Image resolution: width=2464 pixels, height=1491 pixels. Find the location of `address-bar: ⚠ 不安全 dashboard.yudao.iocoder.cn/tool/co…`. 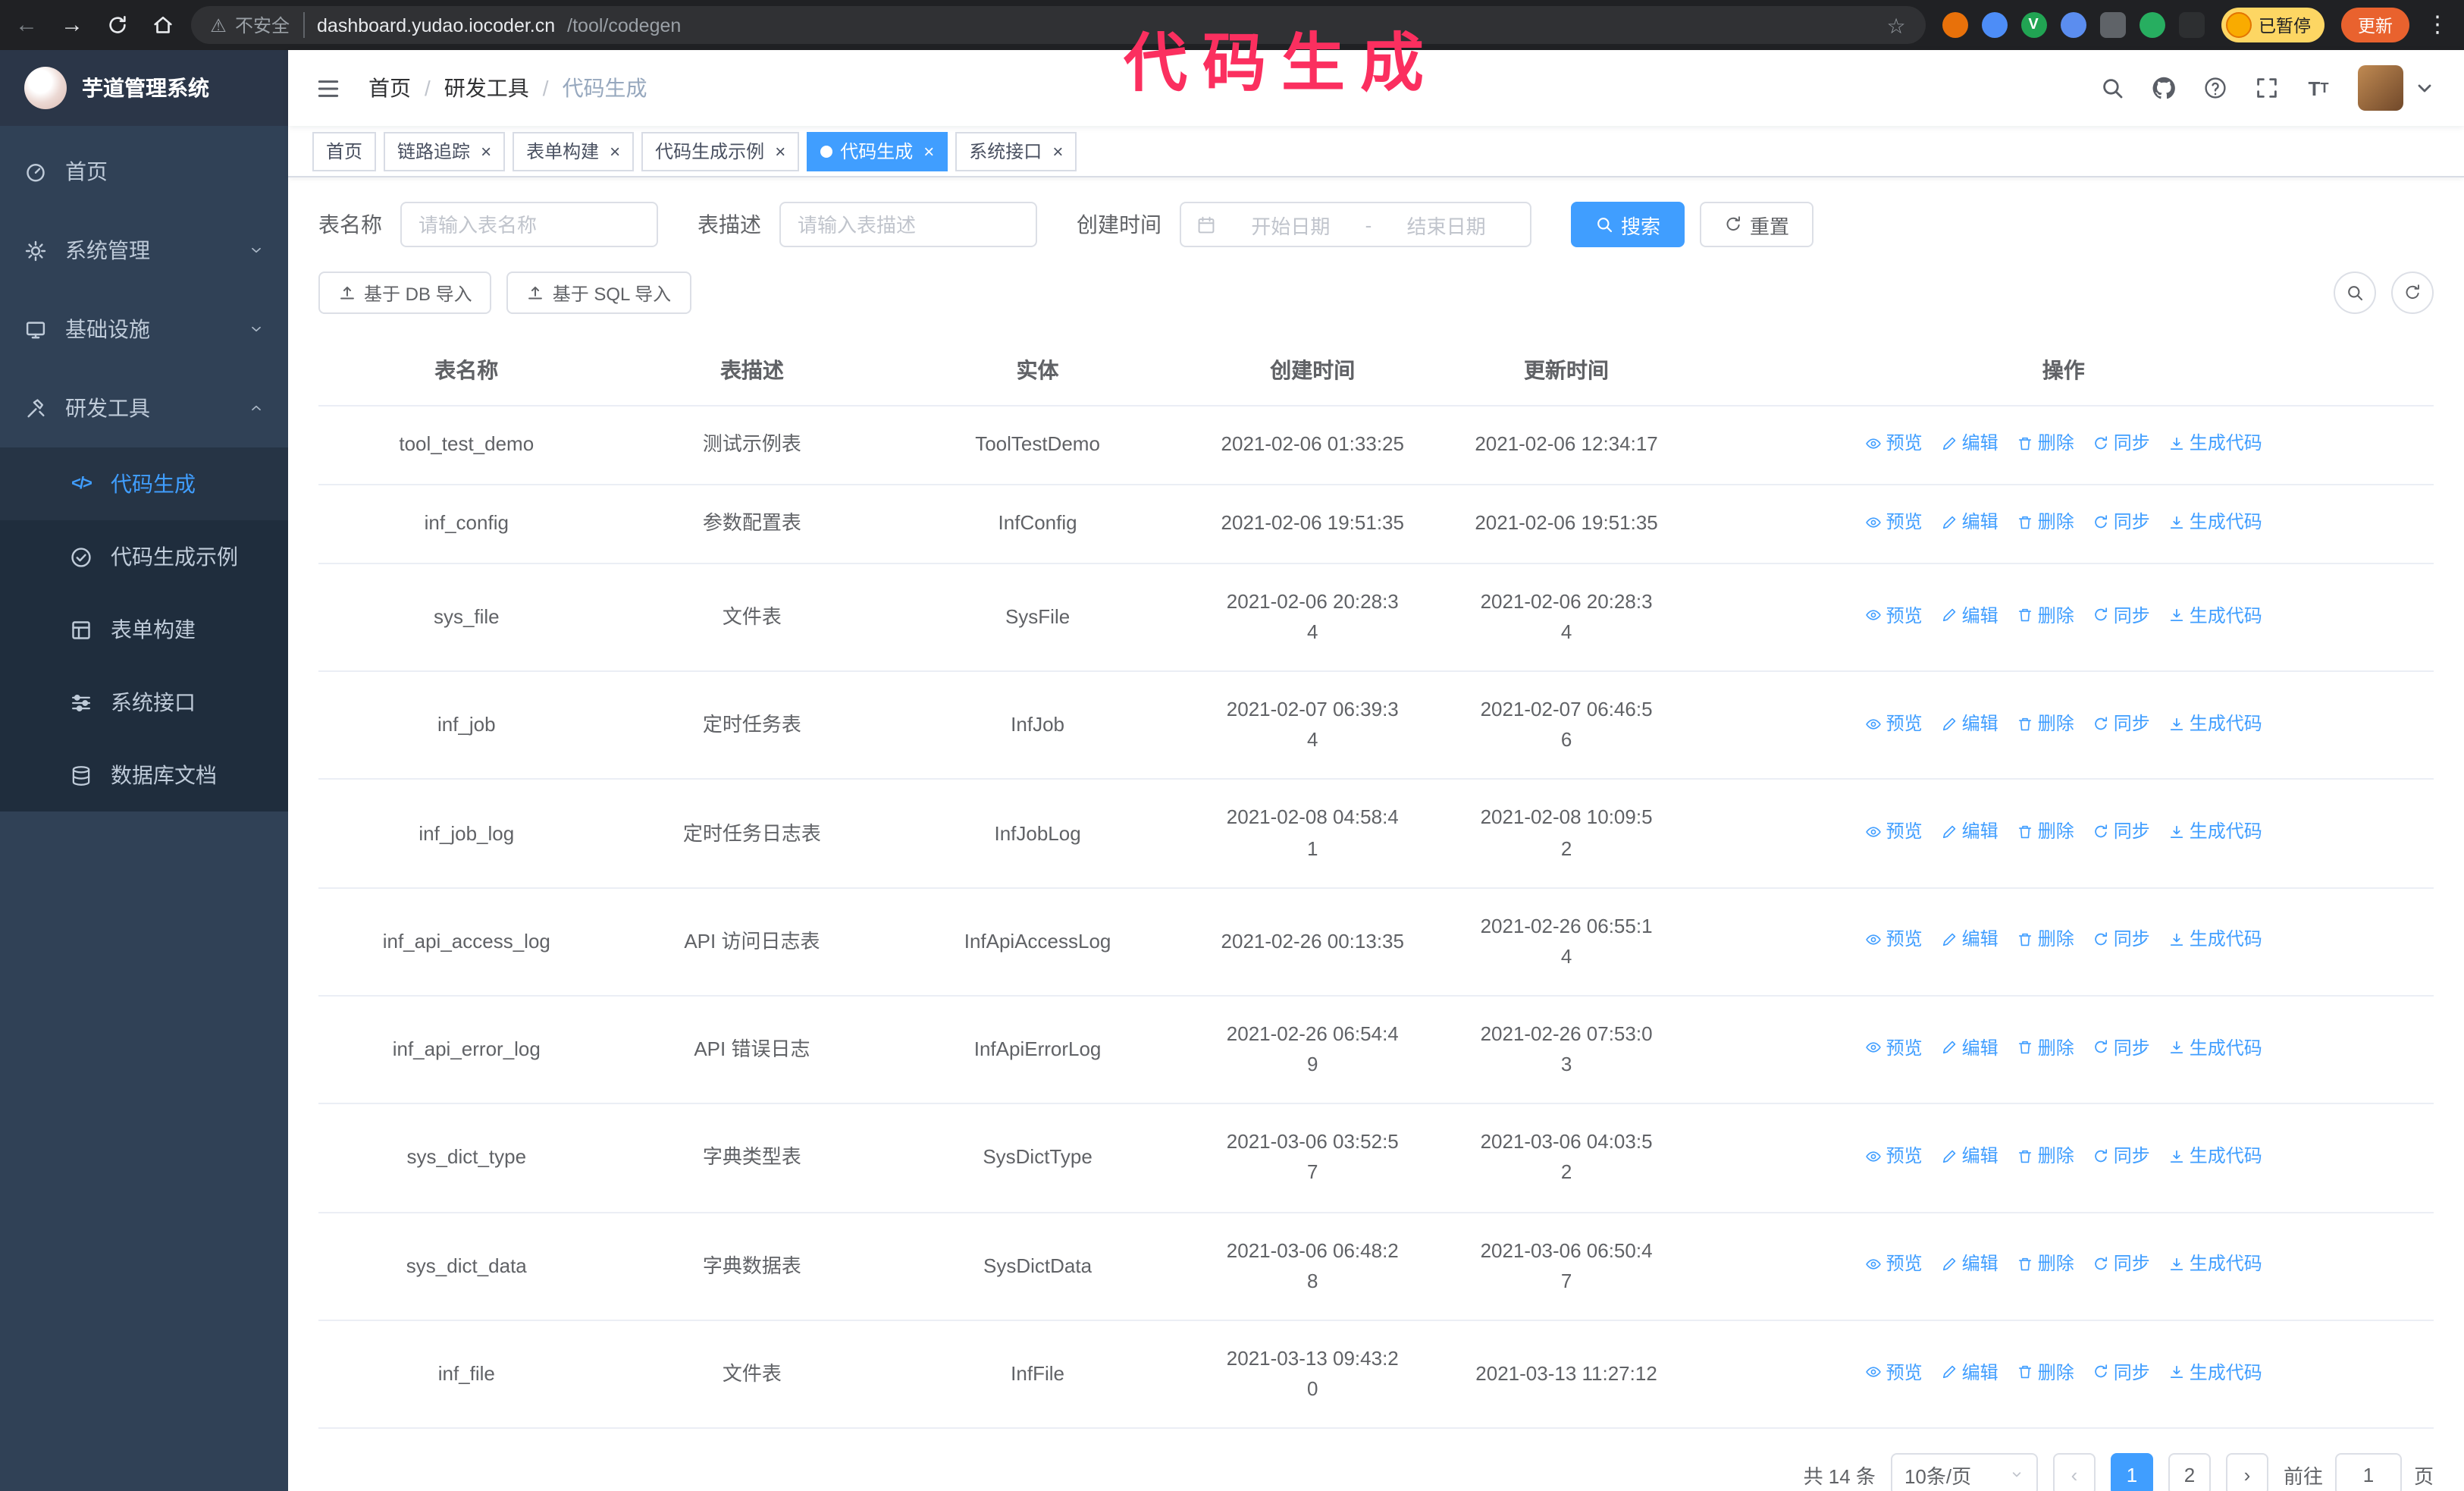

address-bar: ⚠ 不安全 dashboard.yudao.iocoder.cn/tool/co… is located at coordinates (1058, 25).